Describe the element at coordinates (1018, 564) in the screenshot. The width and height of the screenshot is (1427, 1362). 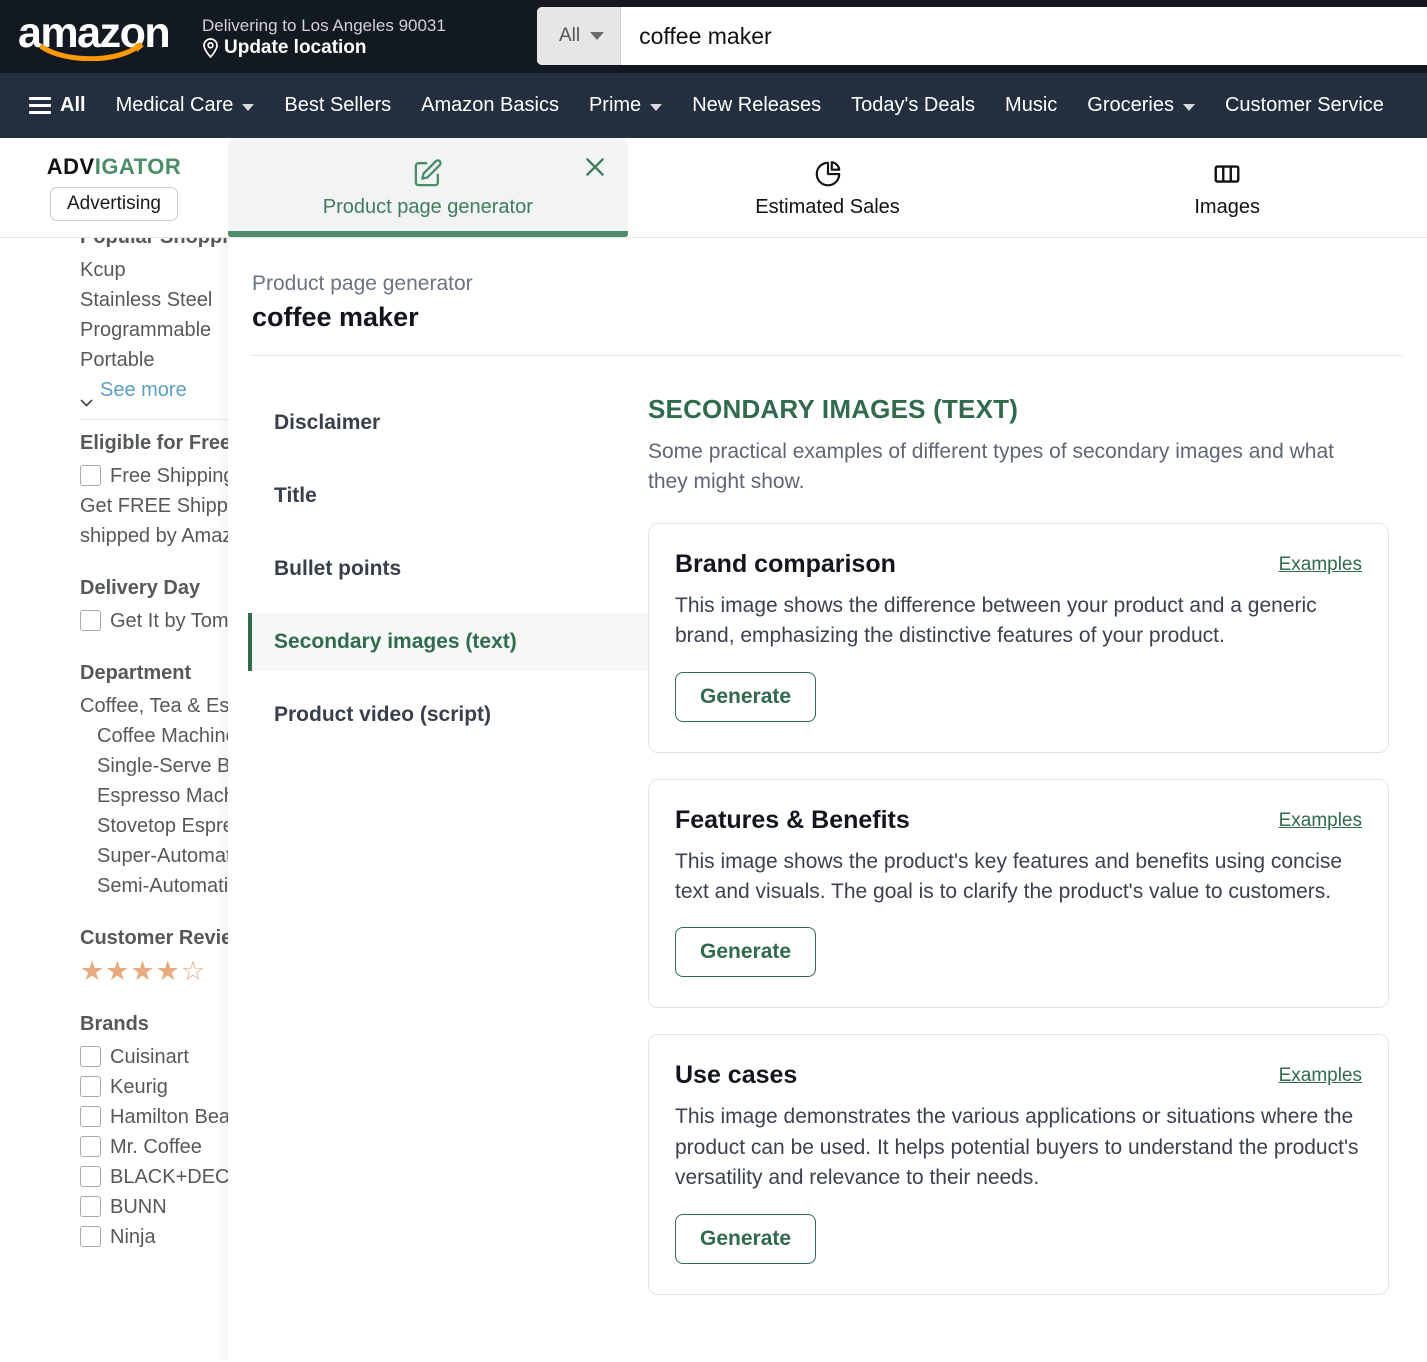
I see `card-header: Brand comparison Examples` at that location.